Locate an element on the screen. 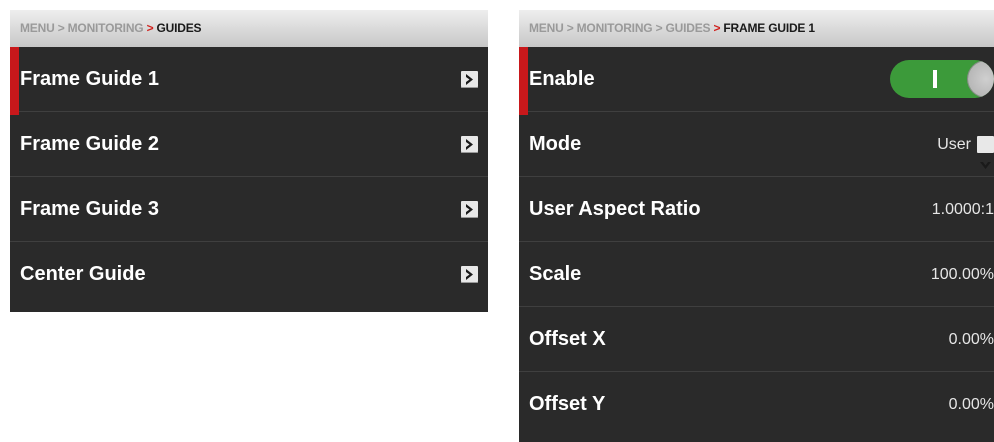  menu-item-frame-guide-3: Frame Guide 3 is located at coordinates (249, 209).